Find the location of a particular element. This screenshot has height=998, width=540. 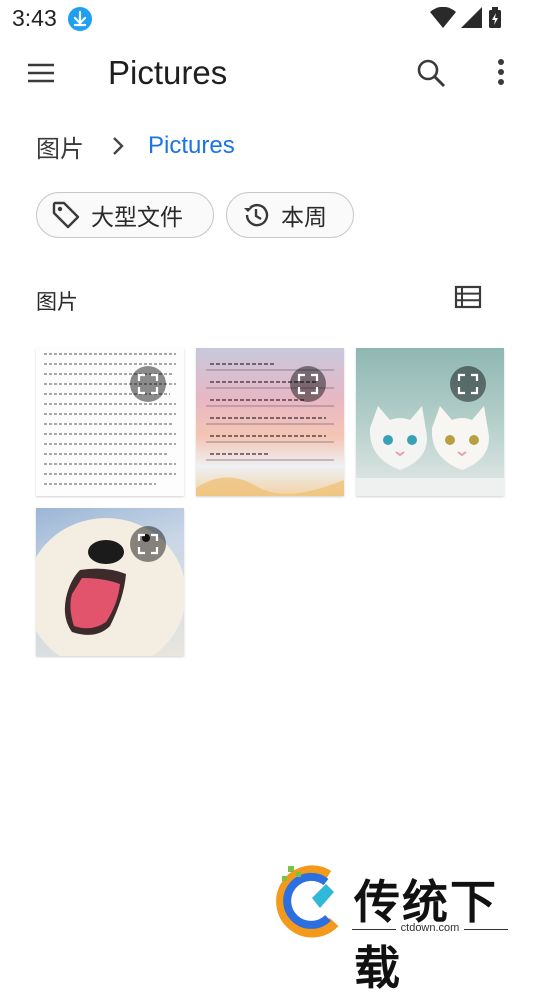

watermark-logo-icon is located at coordinates (307, 901).